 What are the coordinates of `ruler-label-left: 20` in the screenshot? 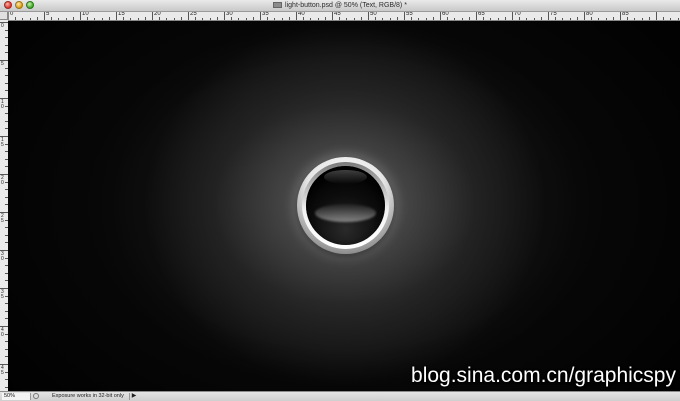 It's located at (2, 180).